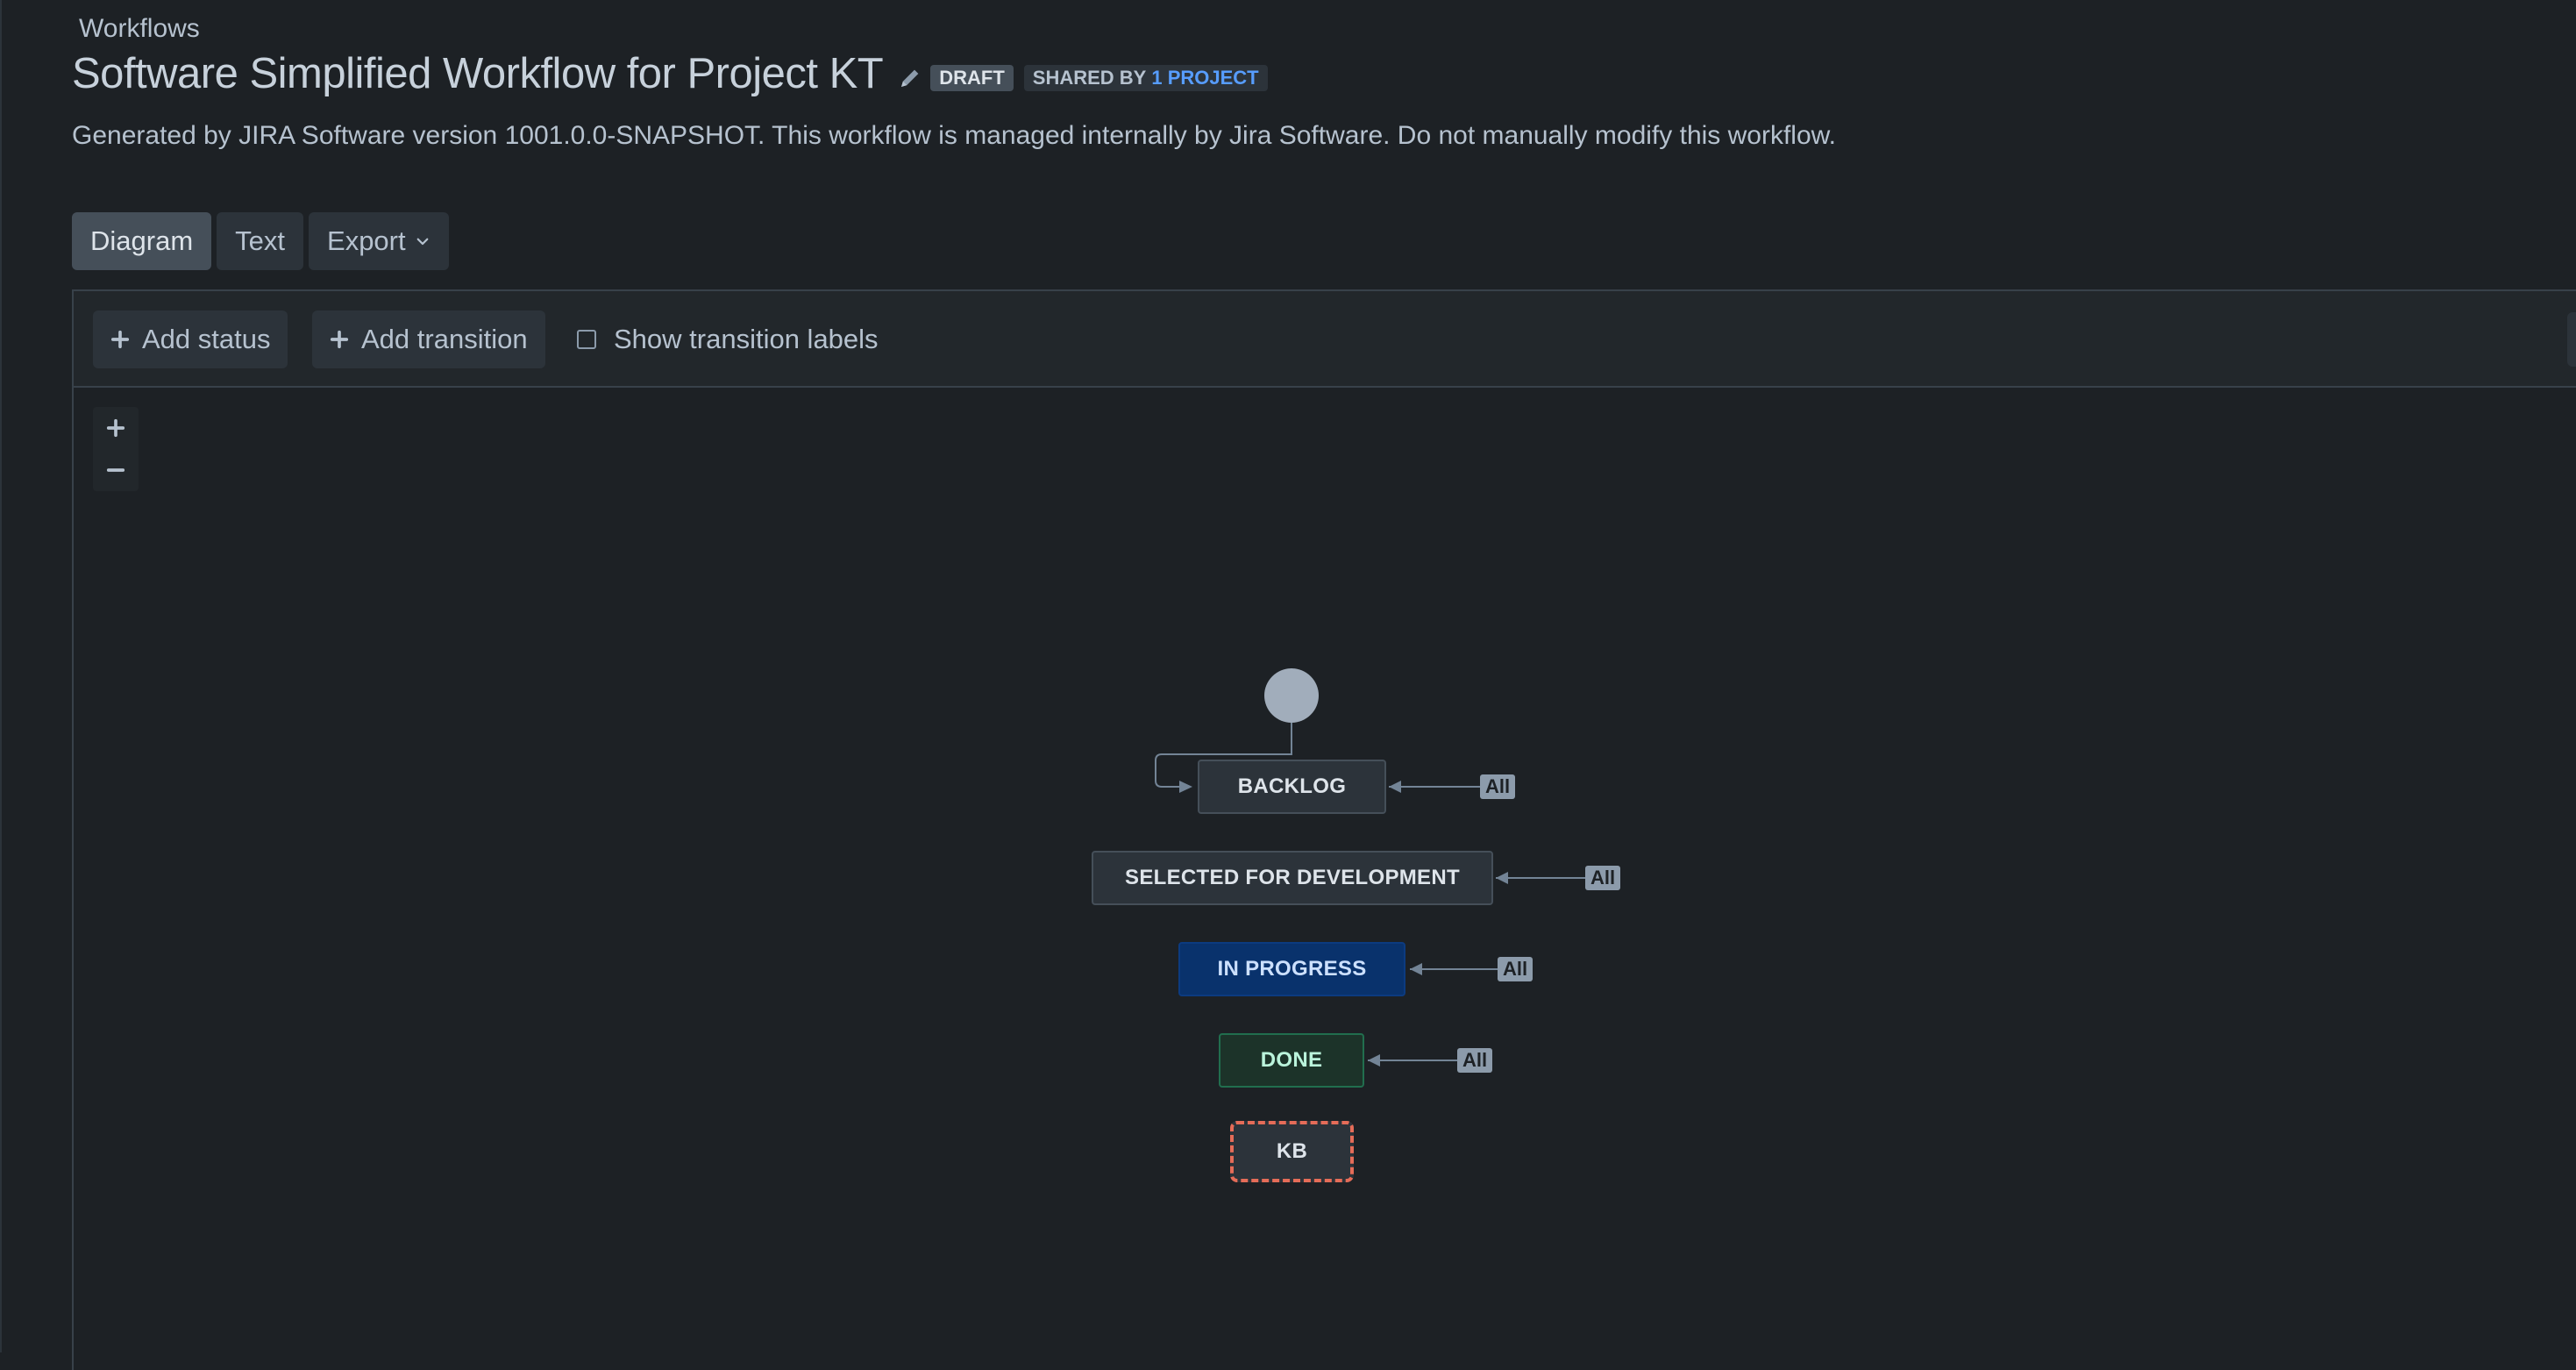 The width and height of the screenshot is (2576, 1370). What do you see at coordinates (1292, 1152) in the screenshot?
I see `status-kb: KB` at bounding box center [1292, 1152].